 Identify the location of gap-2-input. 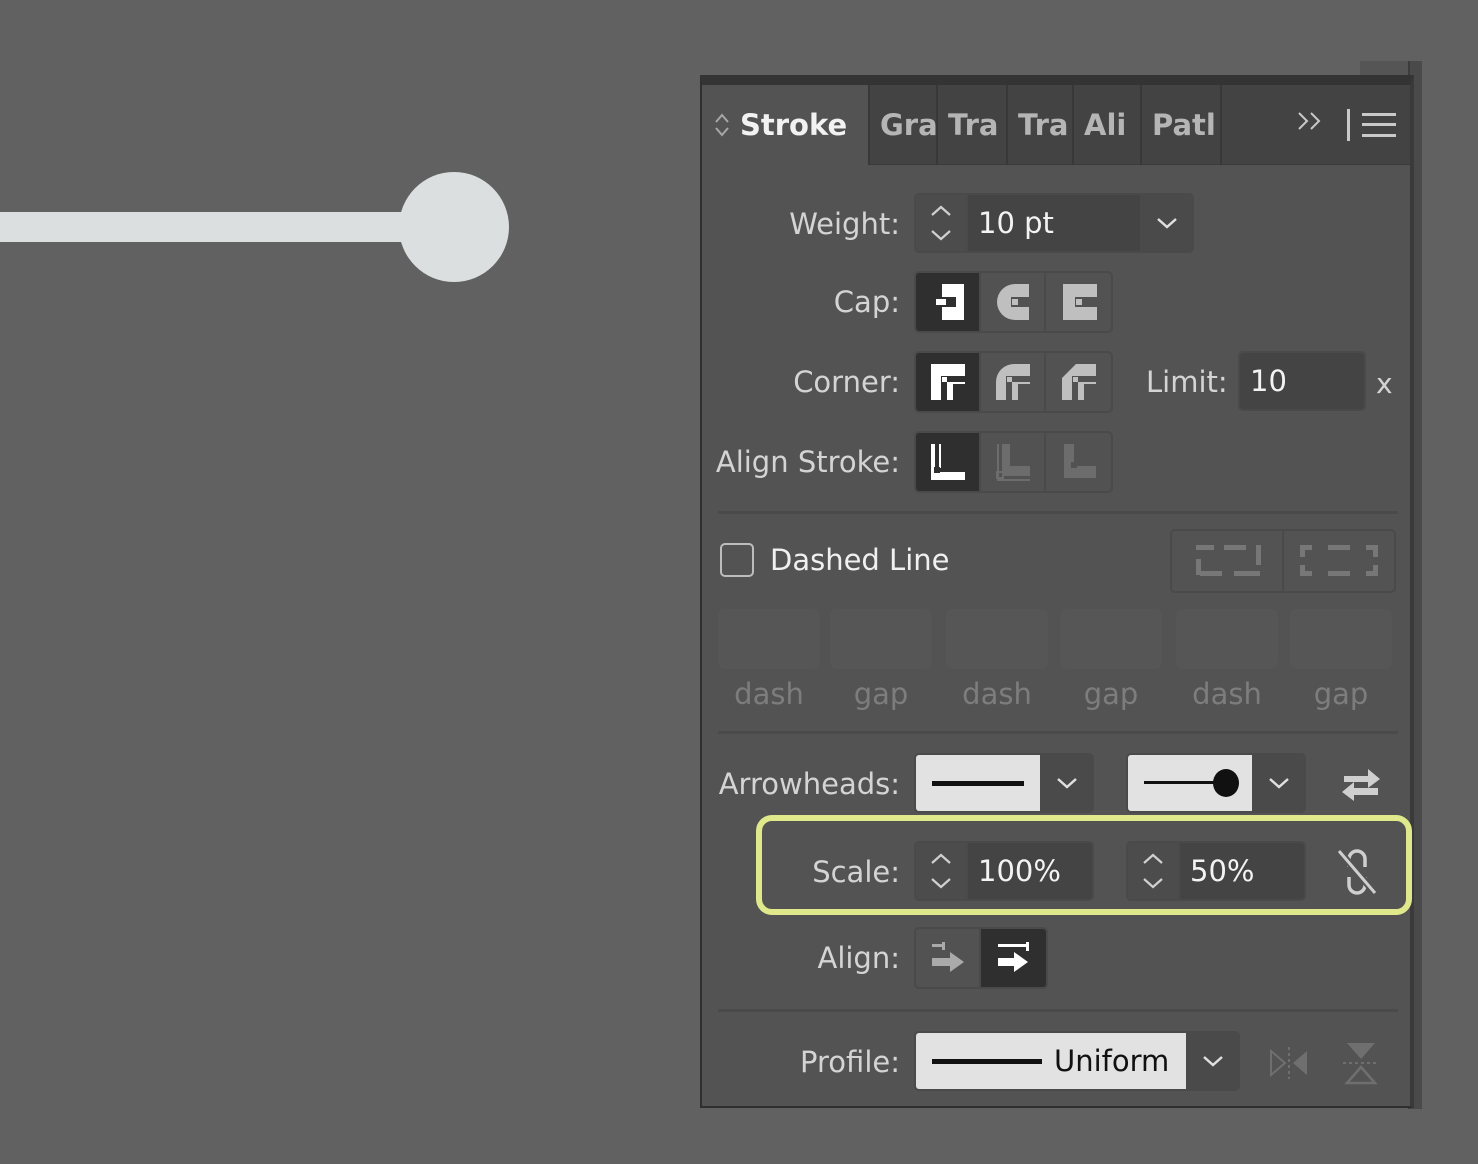
(1111, 639).